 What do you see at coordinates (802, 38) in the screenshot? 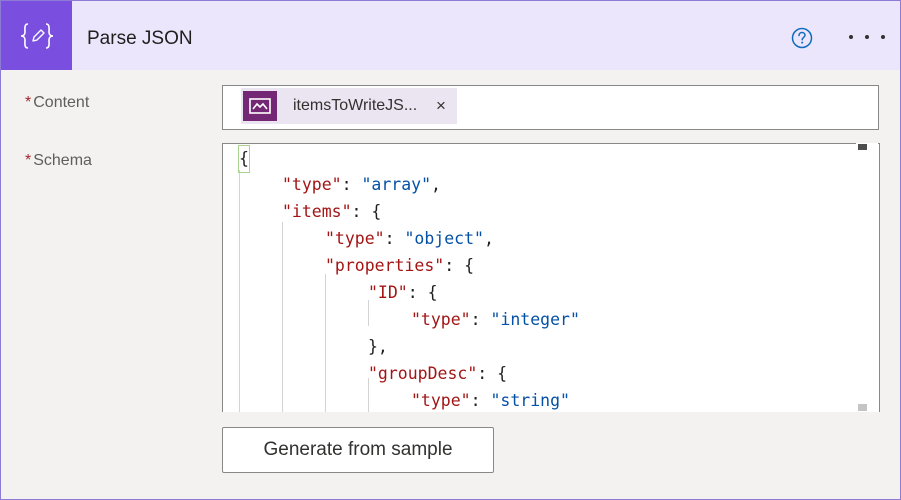
I see `question-circle-icon` at bounding box center [802, 38].